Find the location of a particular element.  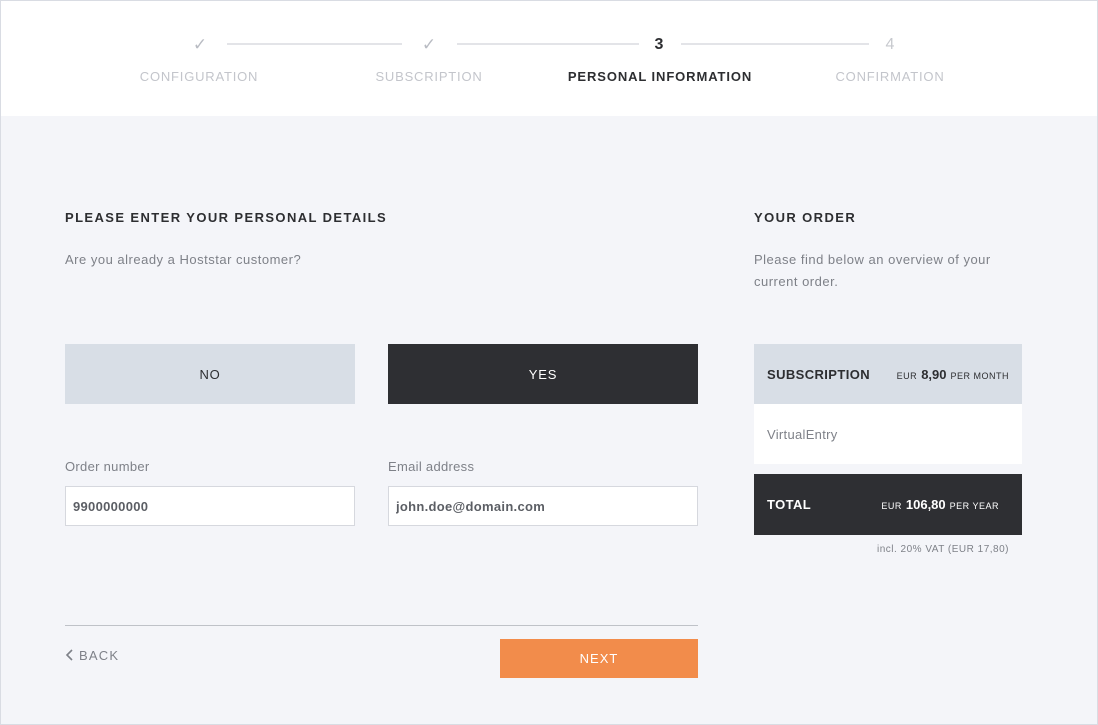

subscription-period: PER MONTH is located at coordinates (979, 375).